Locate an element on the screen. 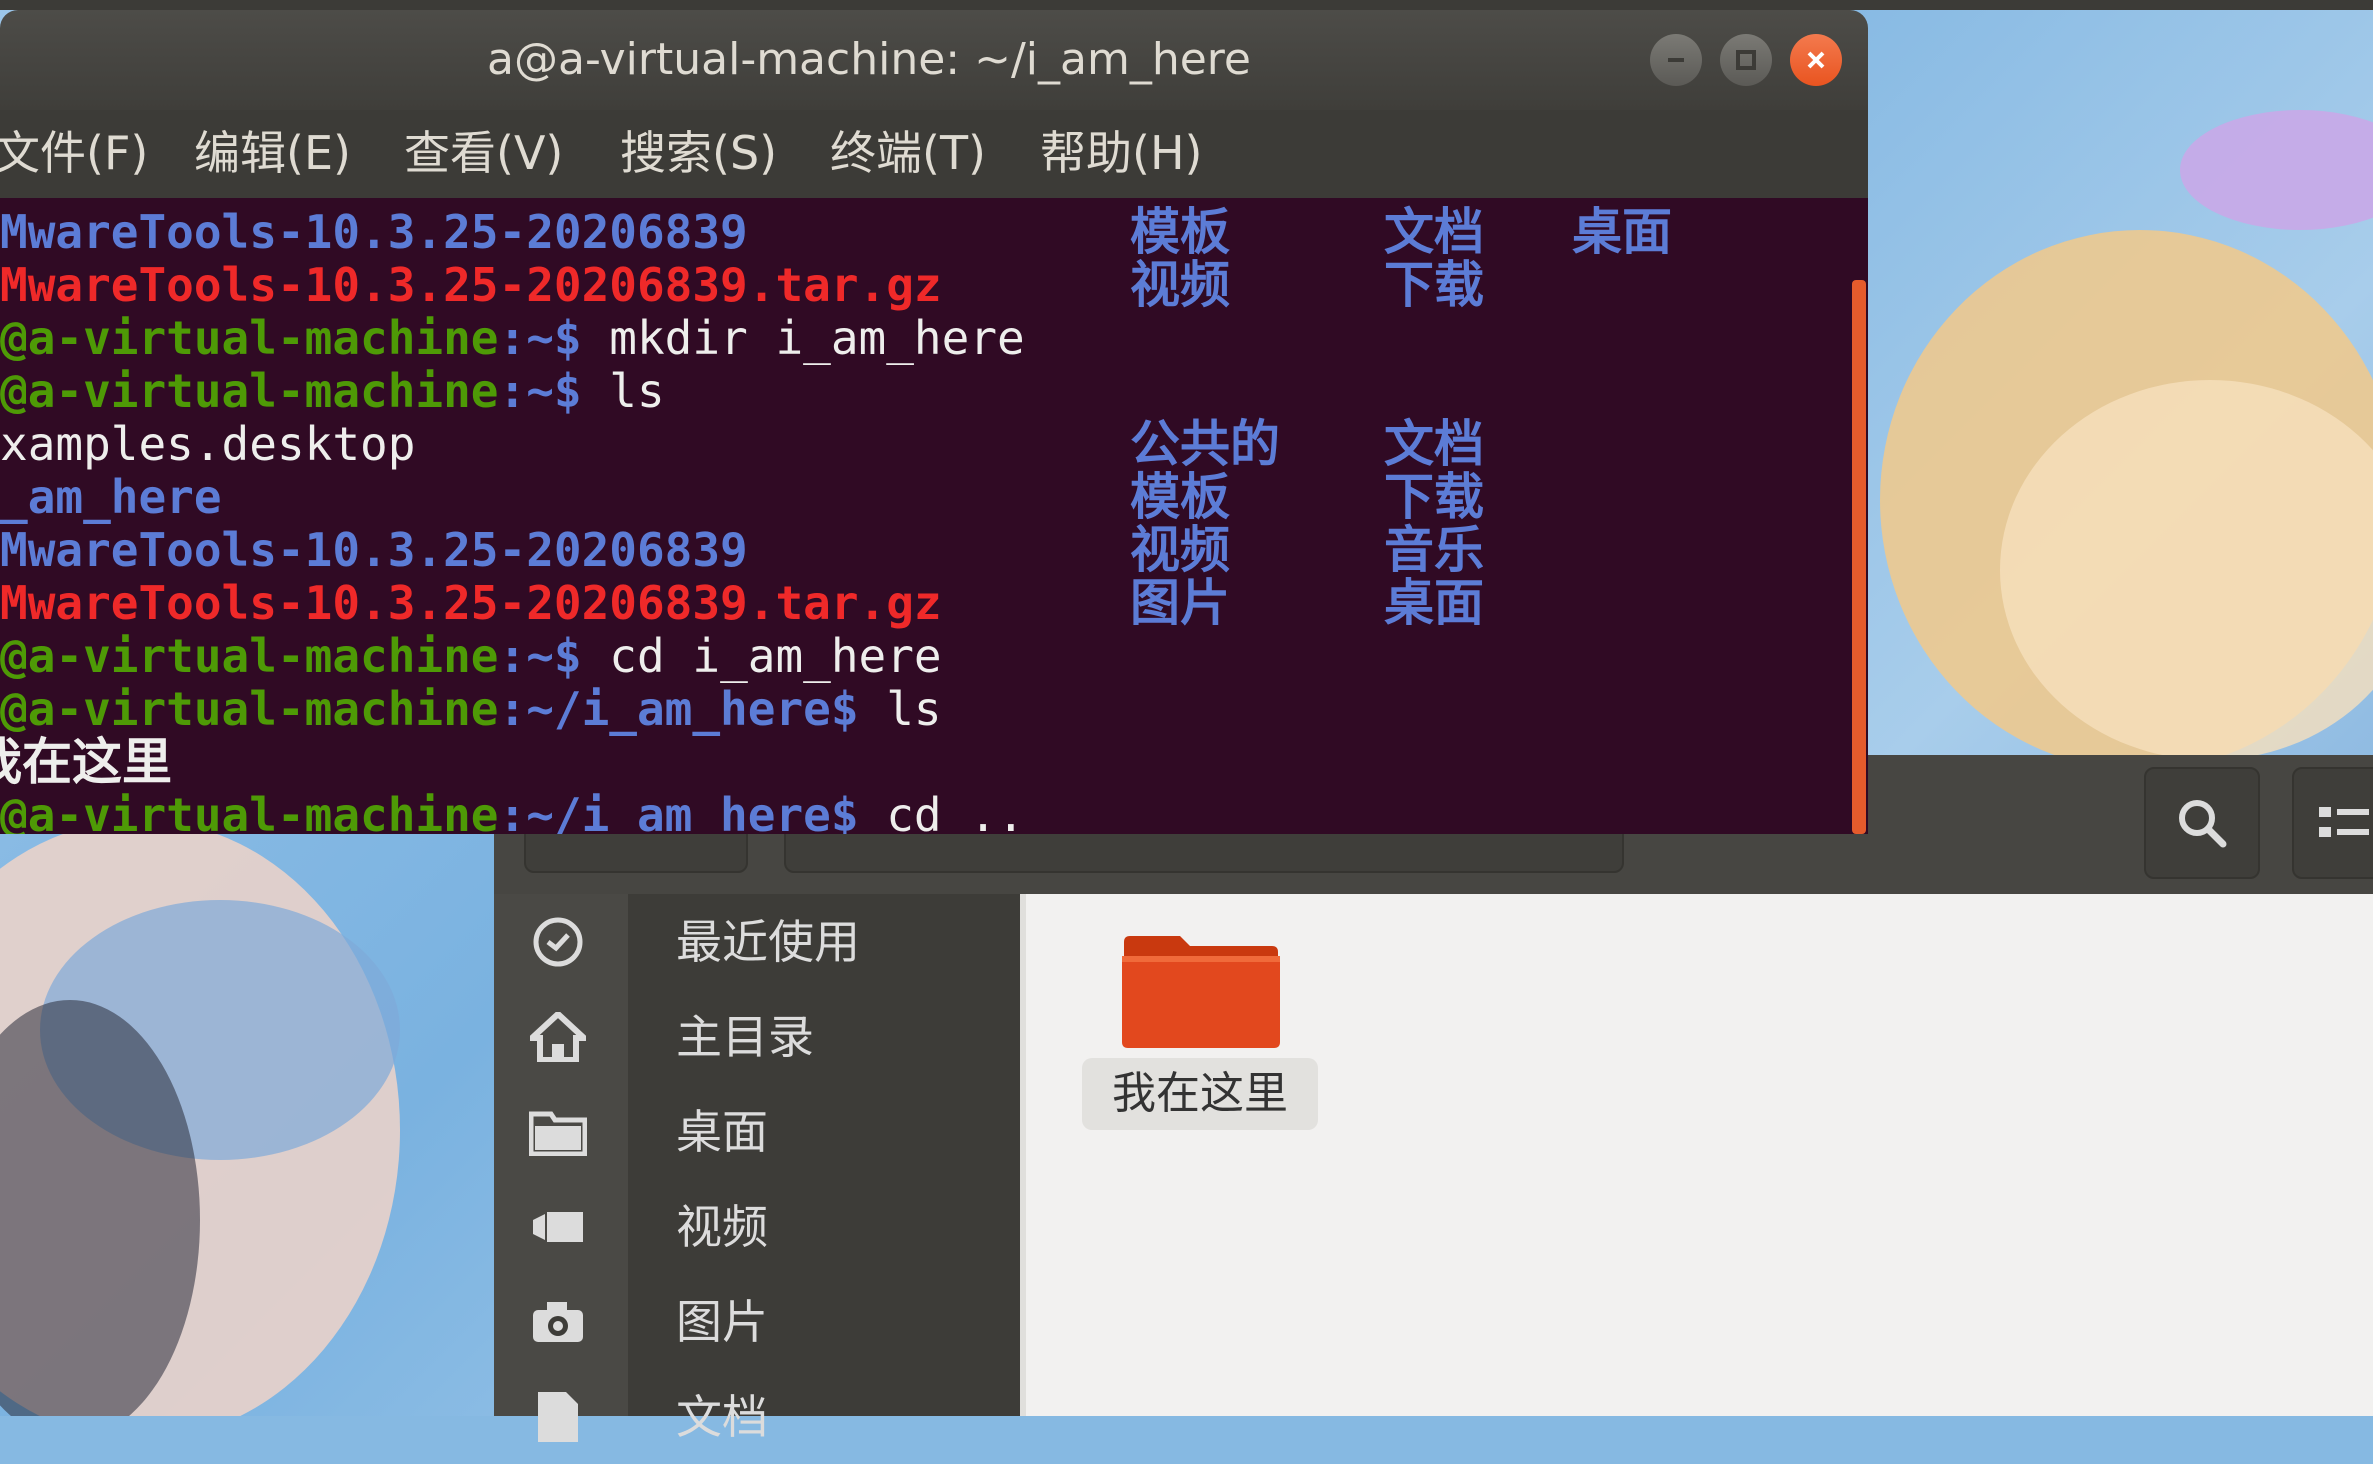  close-button is located at coordinates (1816, 60).